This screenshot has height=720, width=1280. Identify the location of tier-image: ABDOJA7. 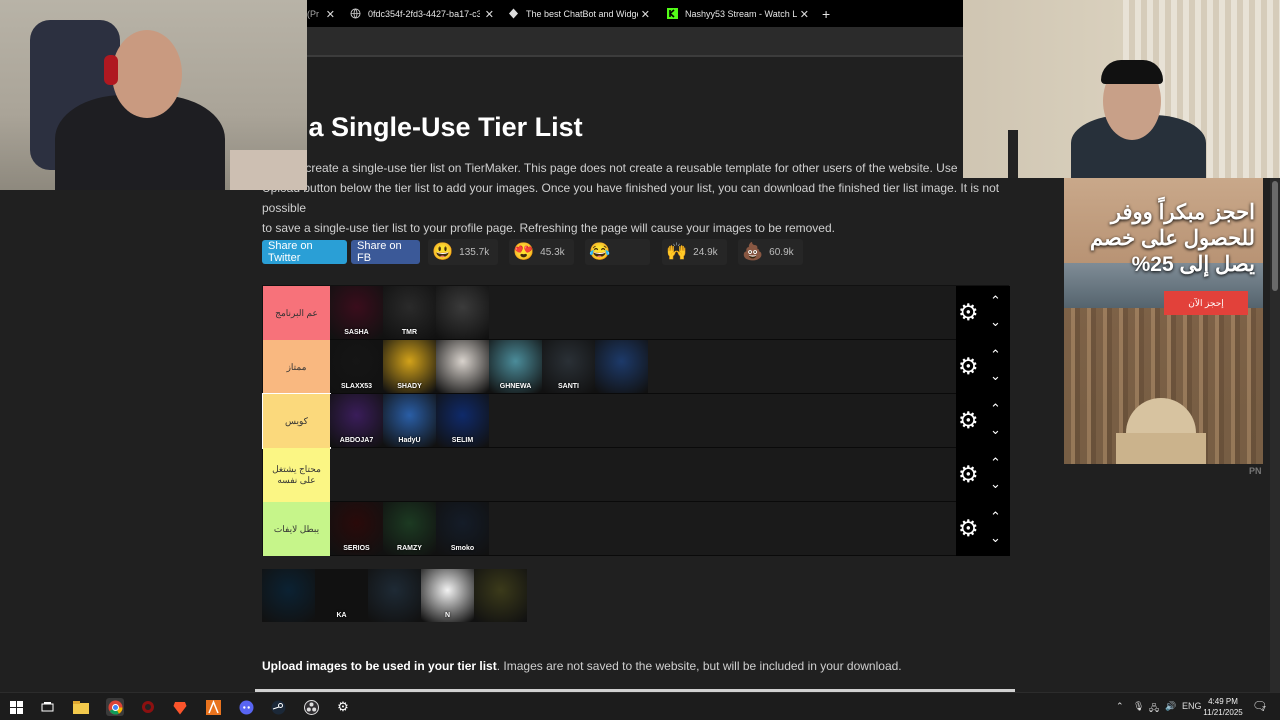
(356, 420).